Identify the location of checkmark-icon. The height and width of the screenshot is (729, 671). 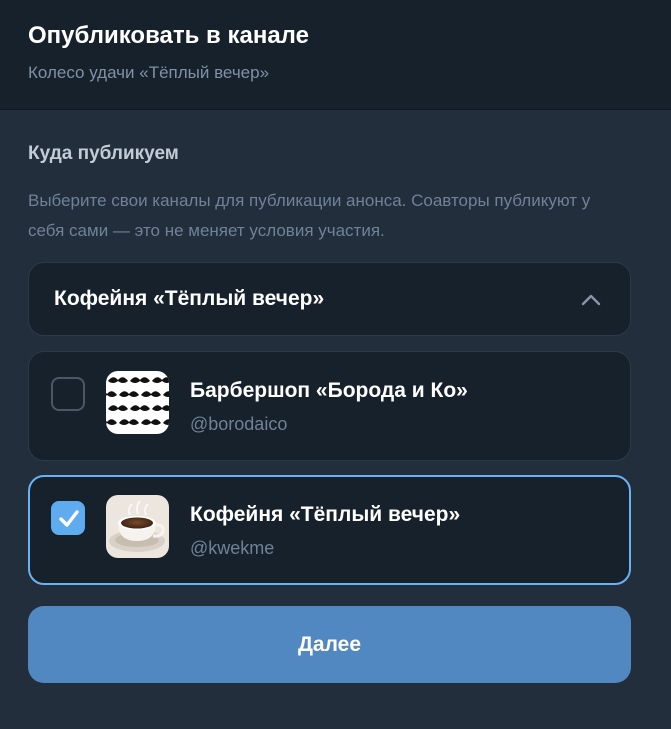
(69, 518).